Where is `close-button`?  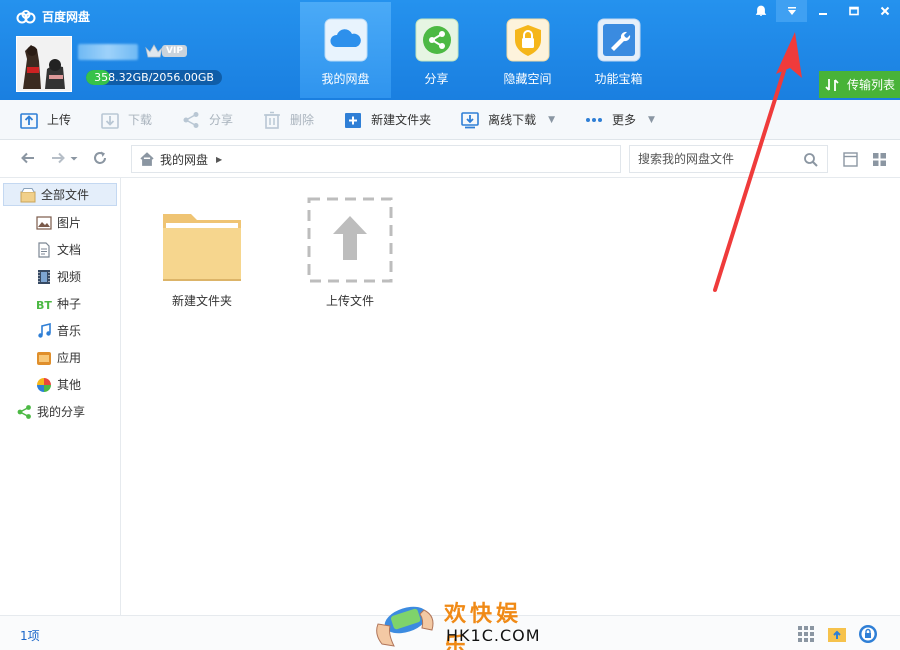
close-button is located at coordinates (884, 11).